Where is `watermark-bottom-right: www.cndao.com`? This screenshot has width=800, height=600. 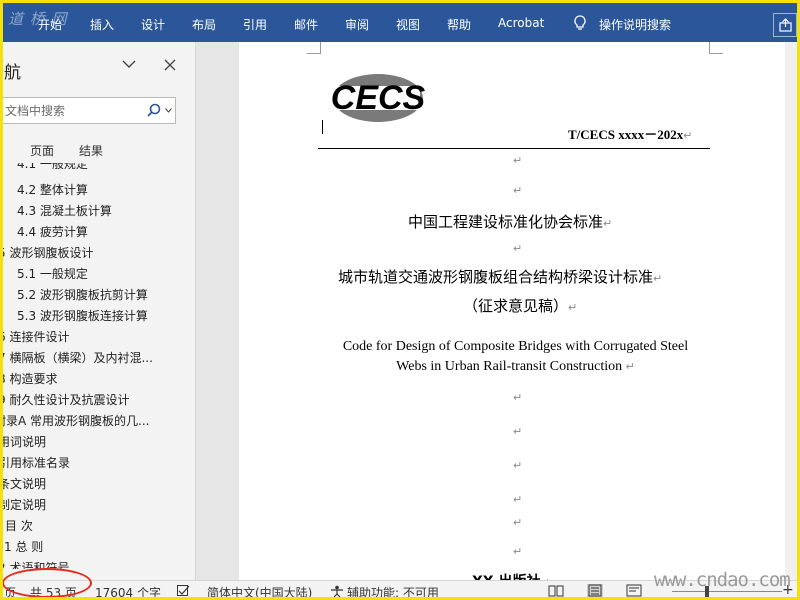
watermark-bottom-right: www.cndao.com is located at coordinates (722, 580).